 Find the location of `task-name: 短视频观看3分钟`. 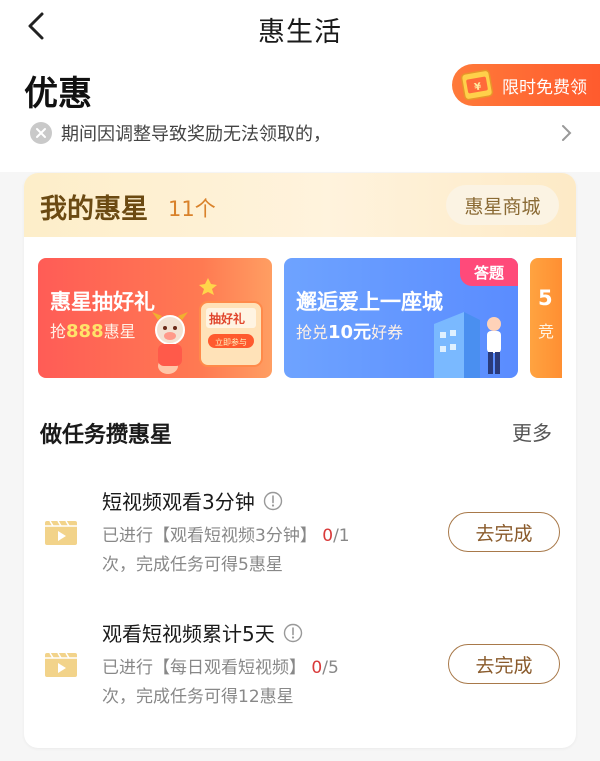

task-name: 短视频观看3分钟 is located at coordinates (192, 500).